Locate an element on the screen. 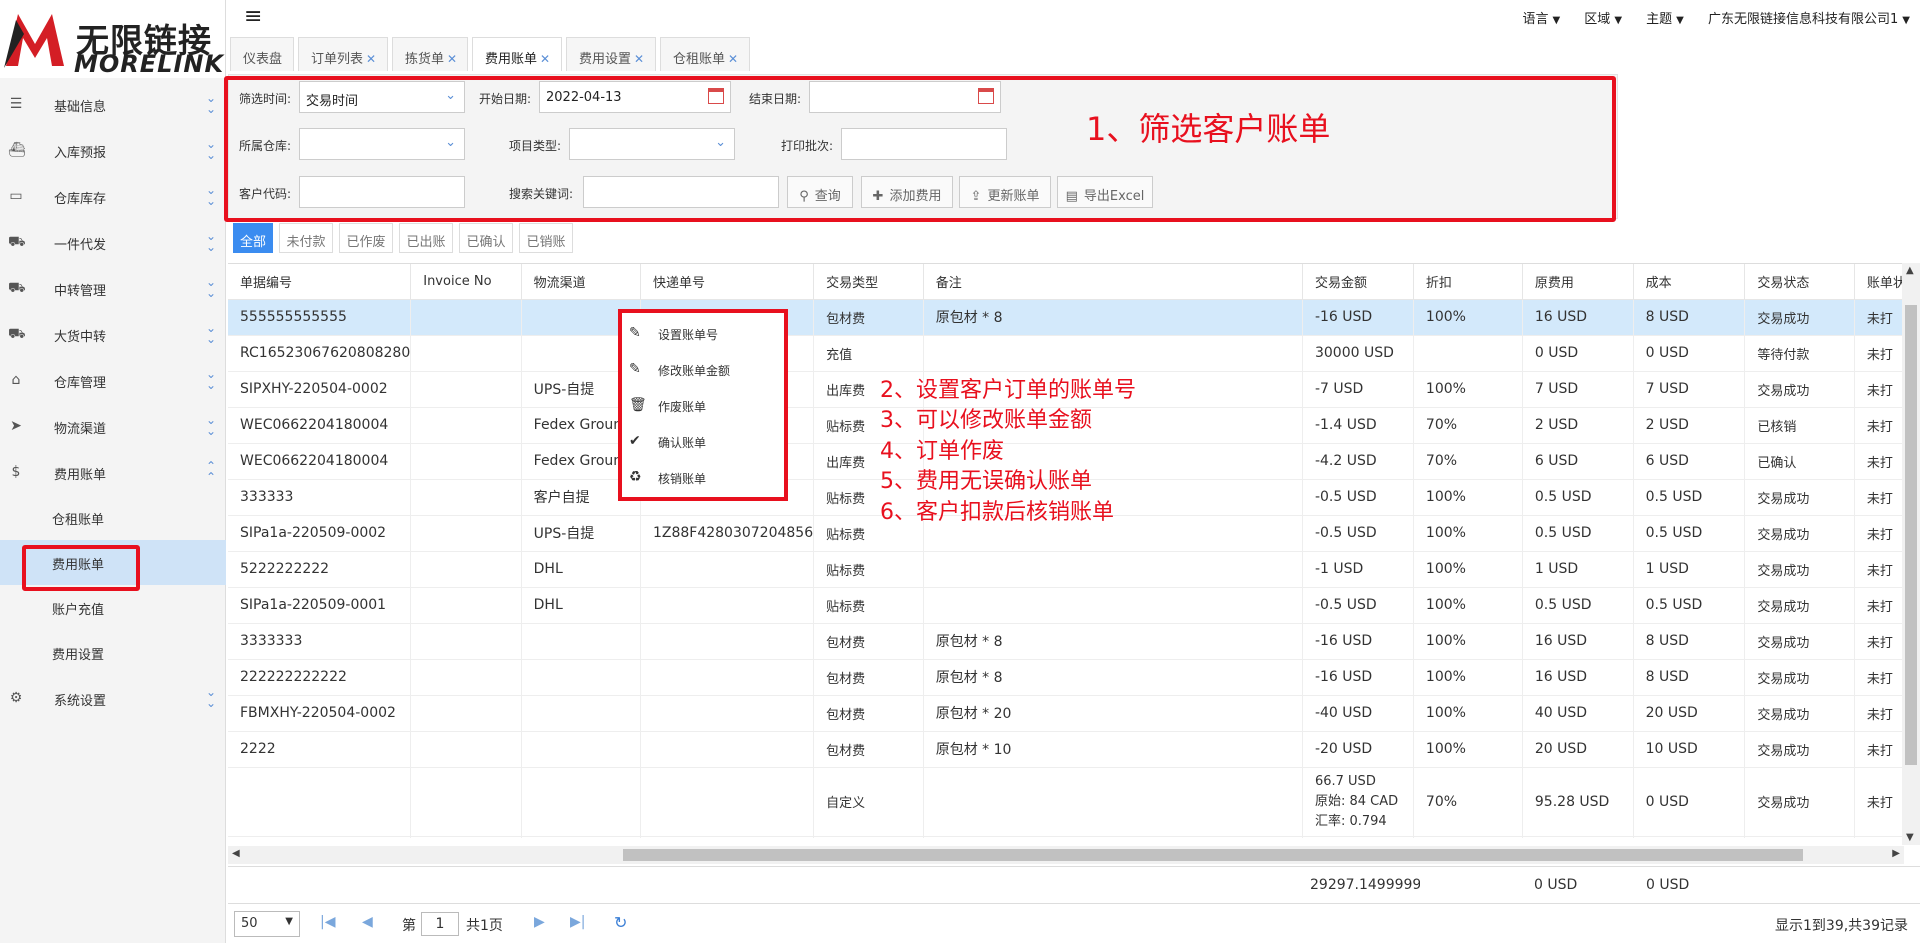 This screenshot has width=1920, height=943. col-trans-status: 交易状态 is located at coordinates (1799, 282).